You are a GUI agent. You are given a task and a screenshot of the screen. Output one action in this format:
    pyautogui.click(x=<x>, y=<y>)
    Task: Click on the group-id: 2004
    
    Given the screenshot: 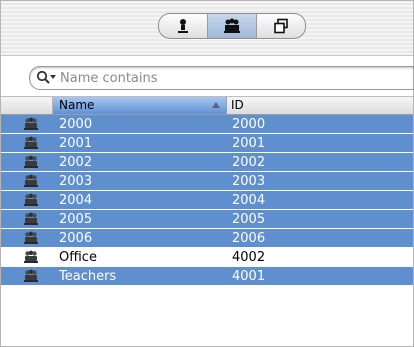 What is the action you would take?
    pyautogui.click(x=249, y=200)
    